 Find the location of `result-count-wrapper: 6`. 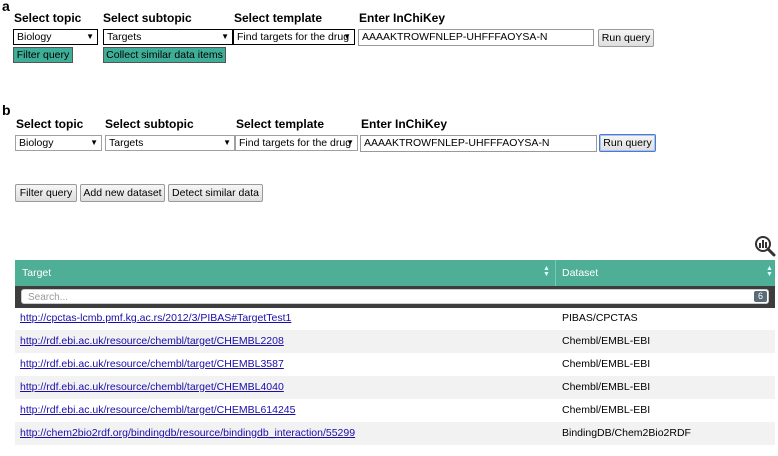

result-count-wrapper: 6 is located at coordinates (761, 296).